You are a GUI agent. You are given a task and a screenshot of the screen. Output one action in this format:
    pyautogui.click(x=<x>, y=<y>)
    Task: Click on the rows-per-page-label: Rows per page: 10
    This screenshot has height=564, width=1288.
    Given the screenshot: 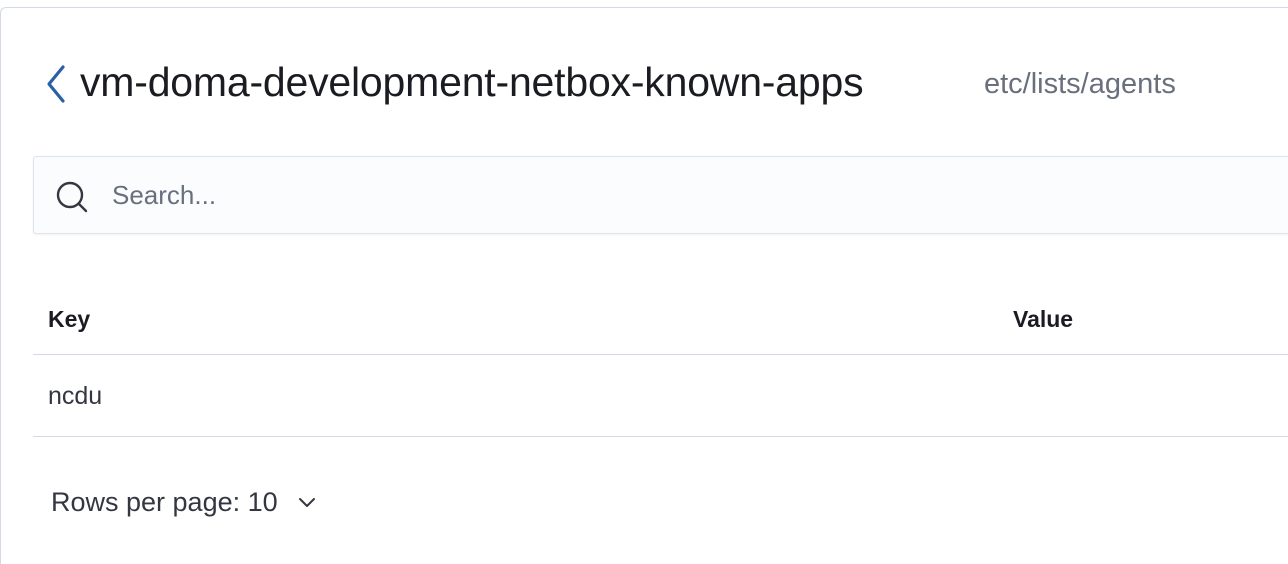 What is the action you would take?
    pyautogui.click(x=164, y=501)
    